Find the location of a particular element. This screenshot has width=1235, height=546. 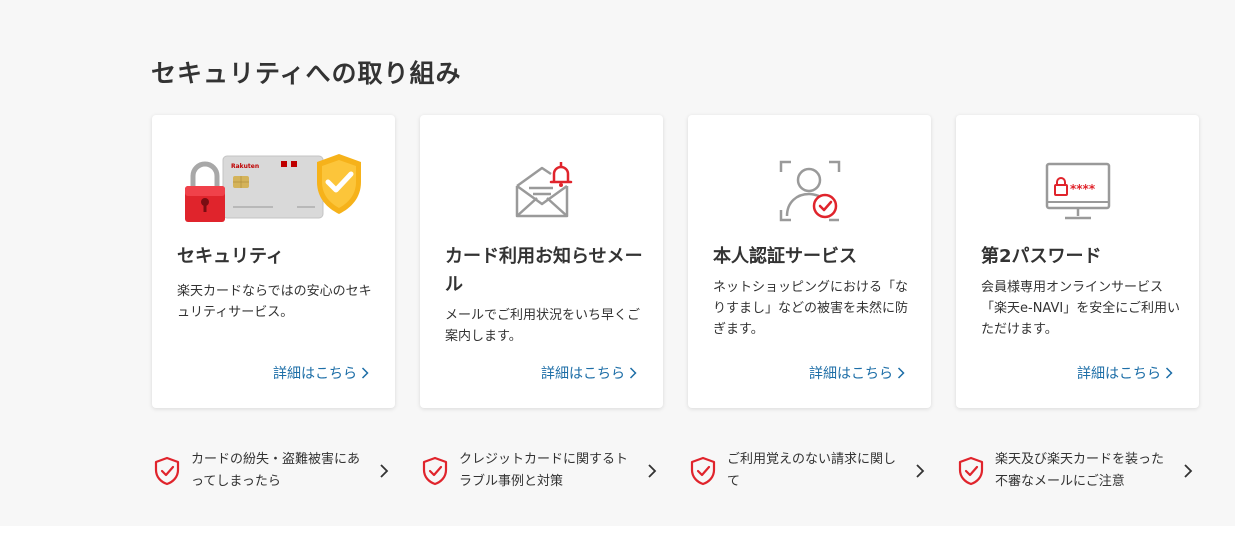

svg-text: Rakuten is located at coordinates (245, 166).